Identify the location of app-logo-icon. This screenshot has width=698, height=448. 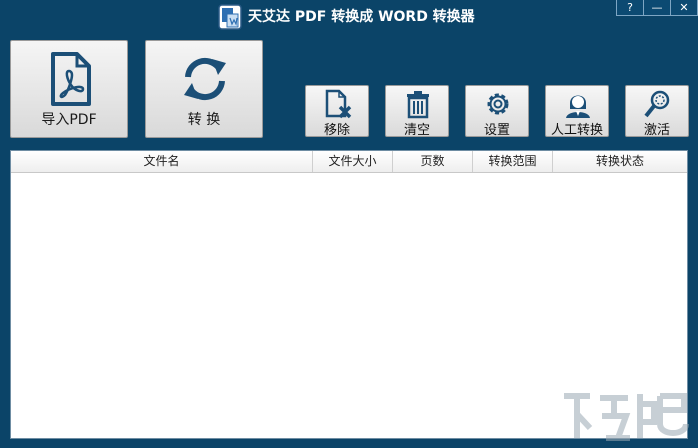
(230, 17).